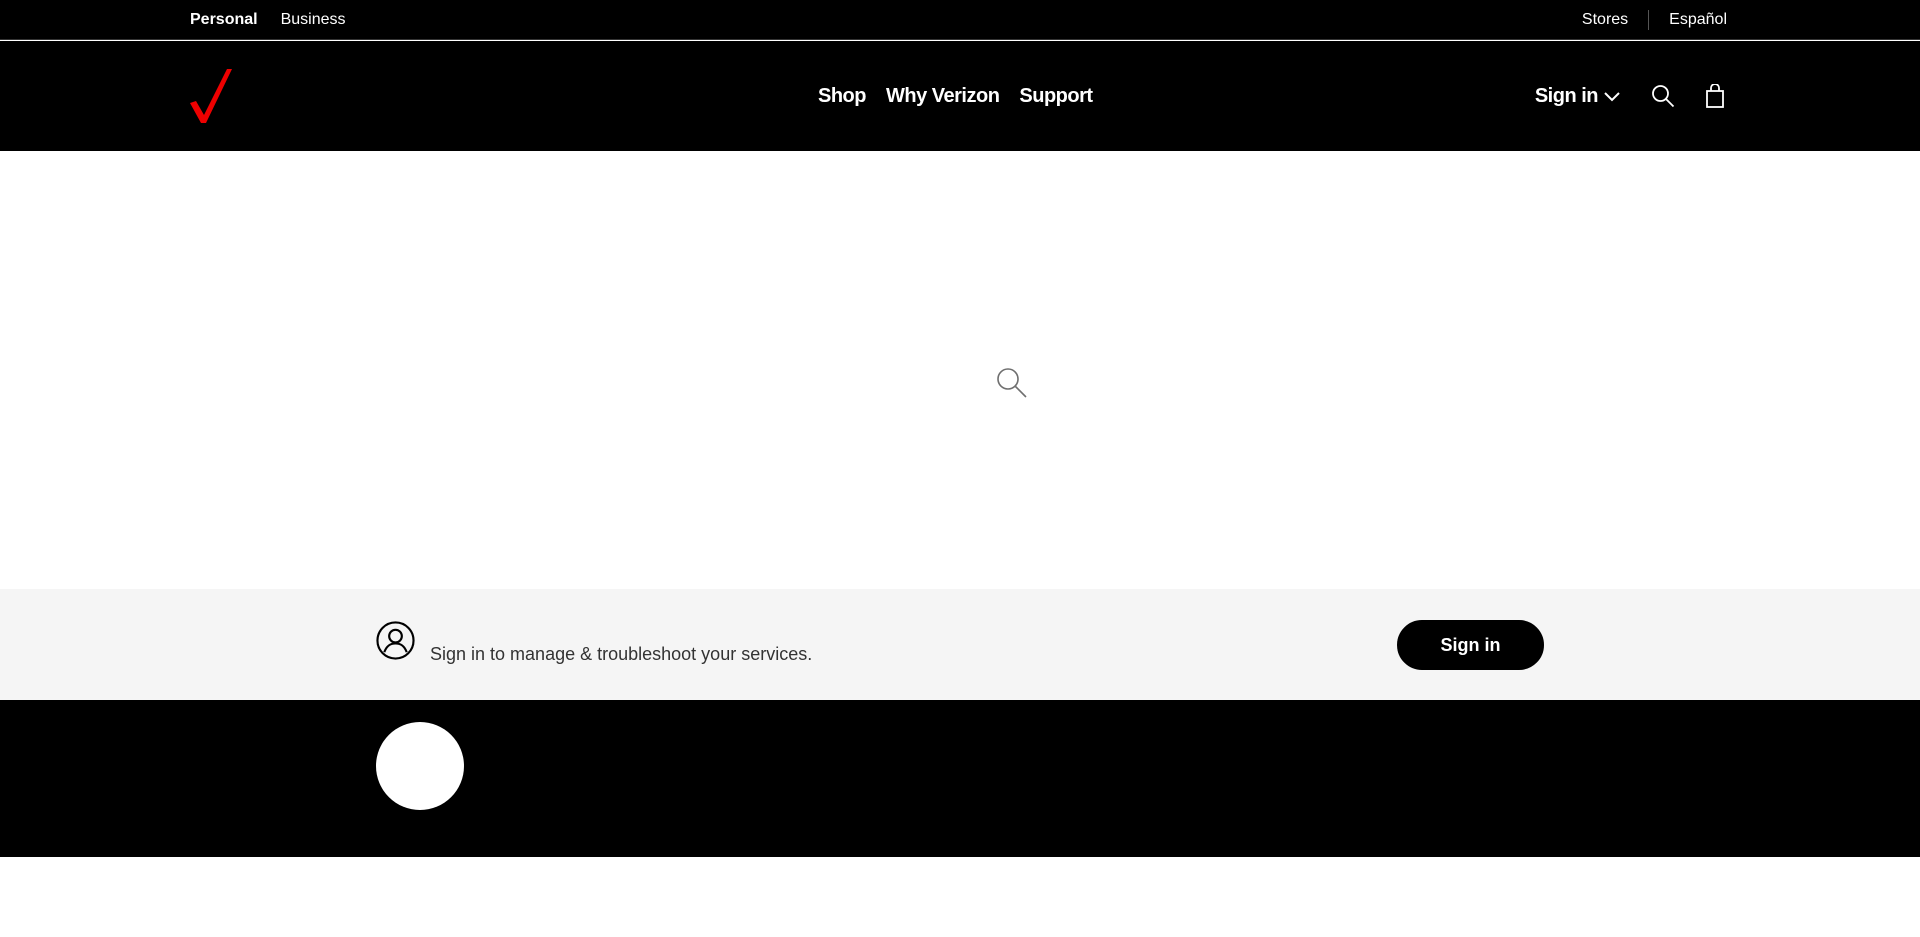 The height and width of the screenshot is (937, 1920). Describe the element at coordinates (1654, 20) in the screenshot. I see `utility-links: Stores Español` at that location.